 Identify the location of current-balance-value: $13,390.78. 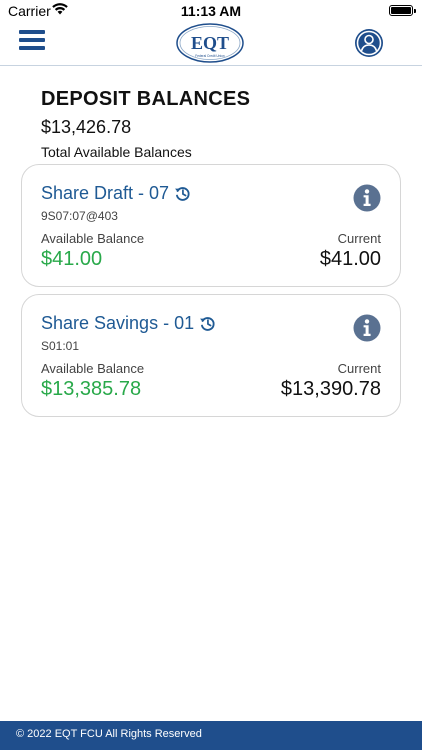
(330, 389).